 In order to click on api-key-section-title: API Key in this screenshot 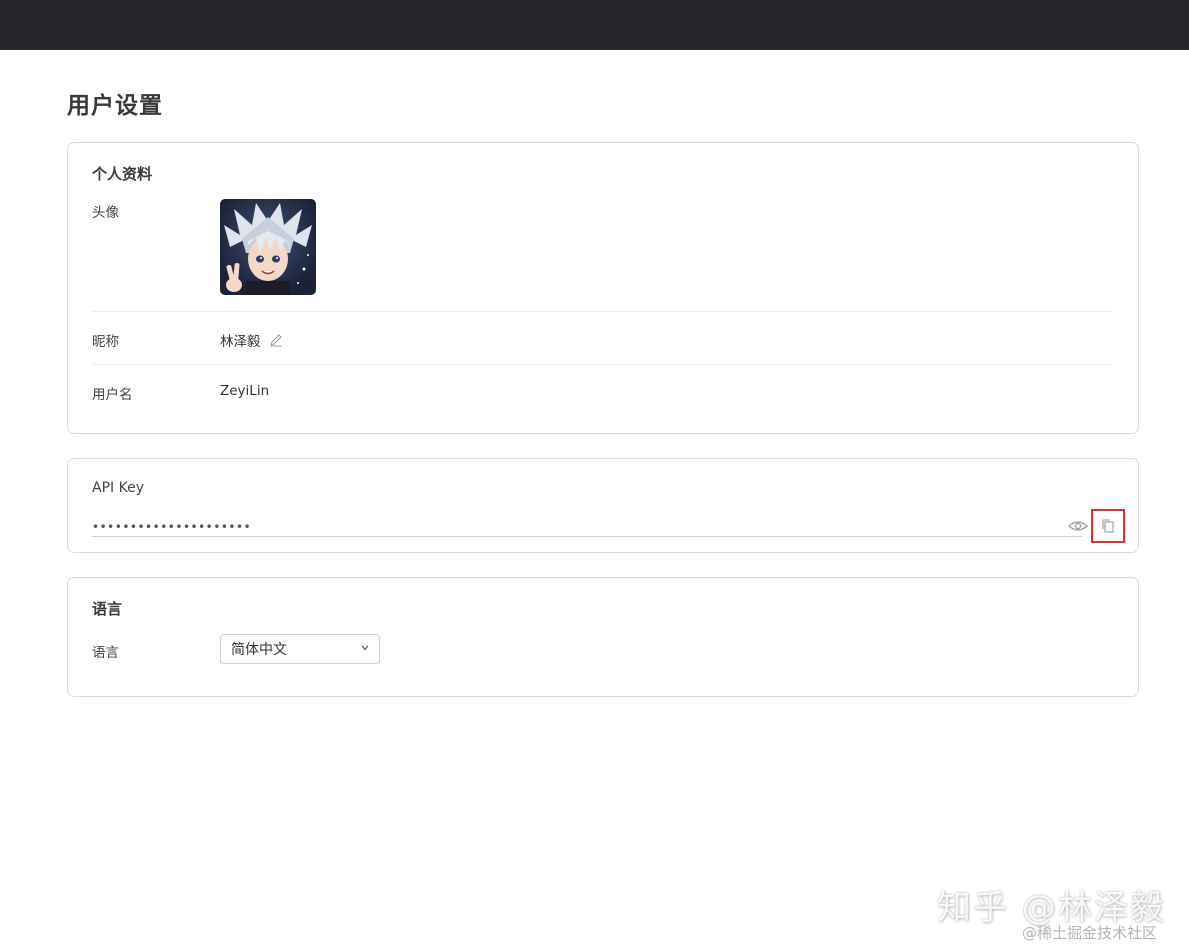, I will do `click(118, 488)`.